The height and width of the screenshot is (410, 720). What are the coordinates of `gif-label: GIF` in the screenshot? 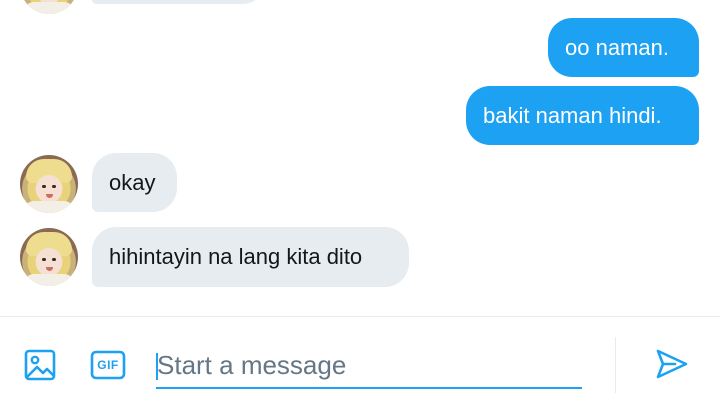 It's located at (108, 365).